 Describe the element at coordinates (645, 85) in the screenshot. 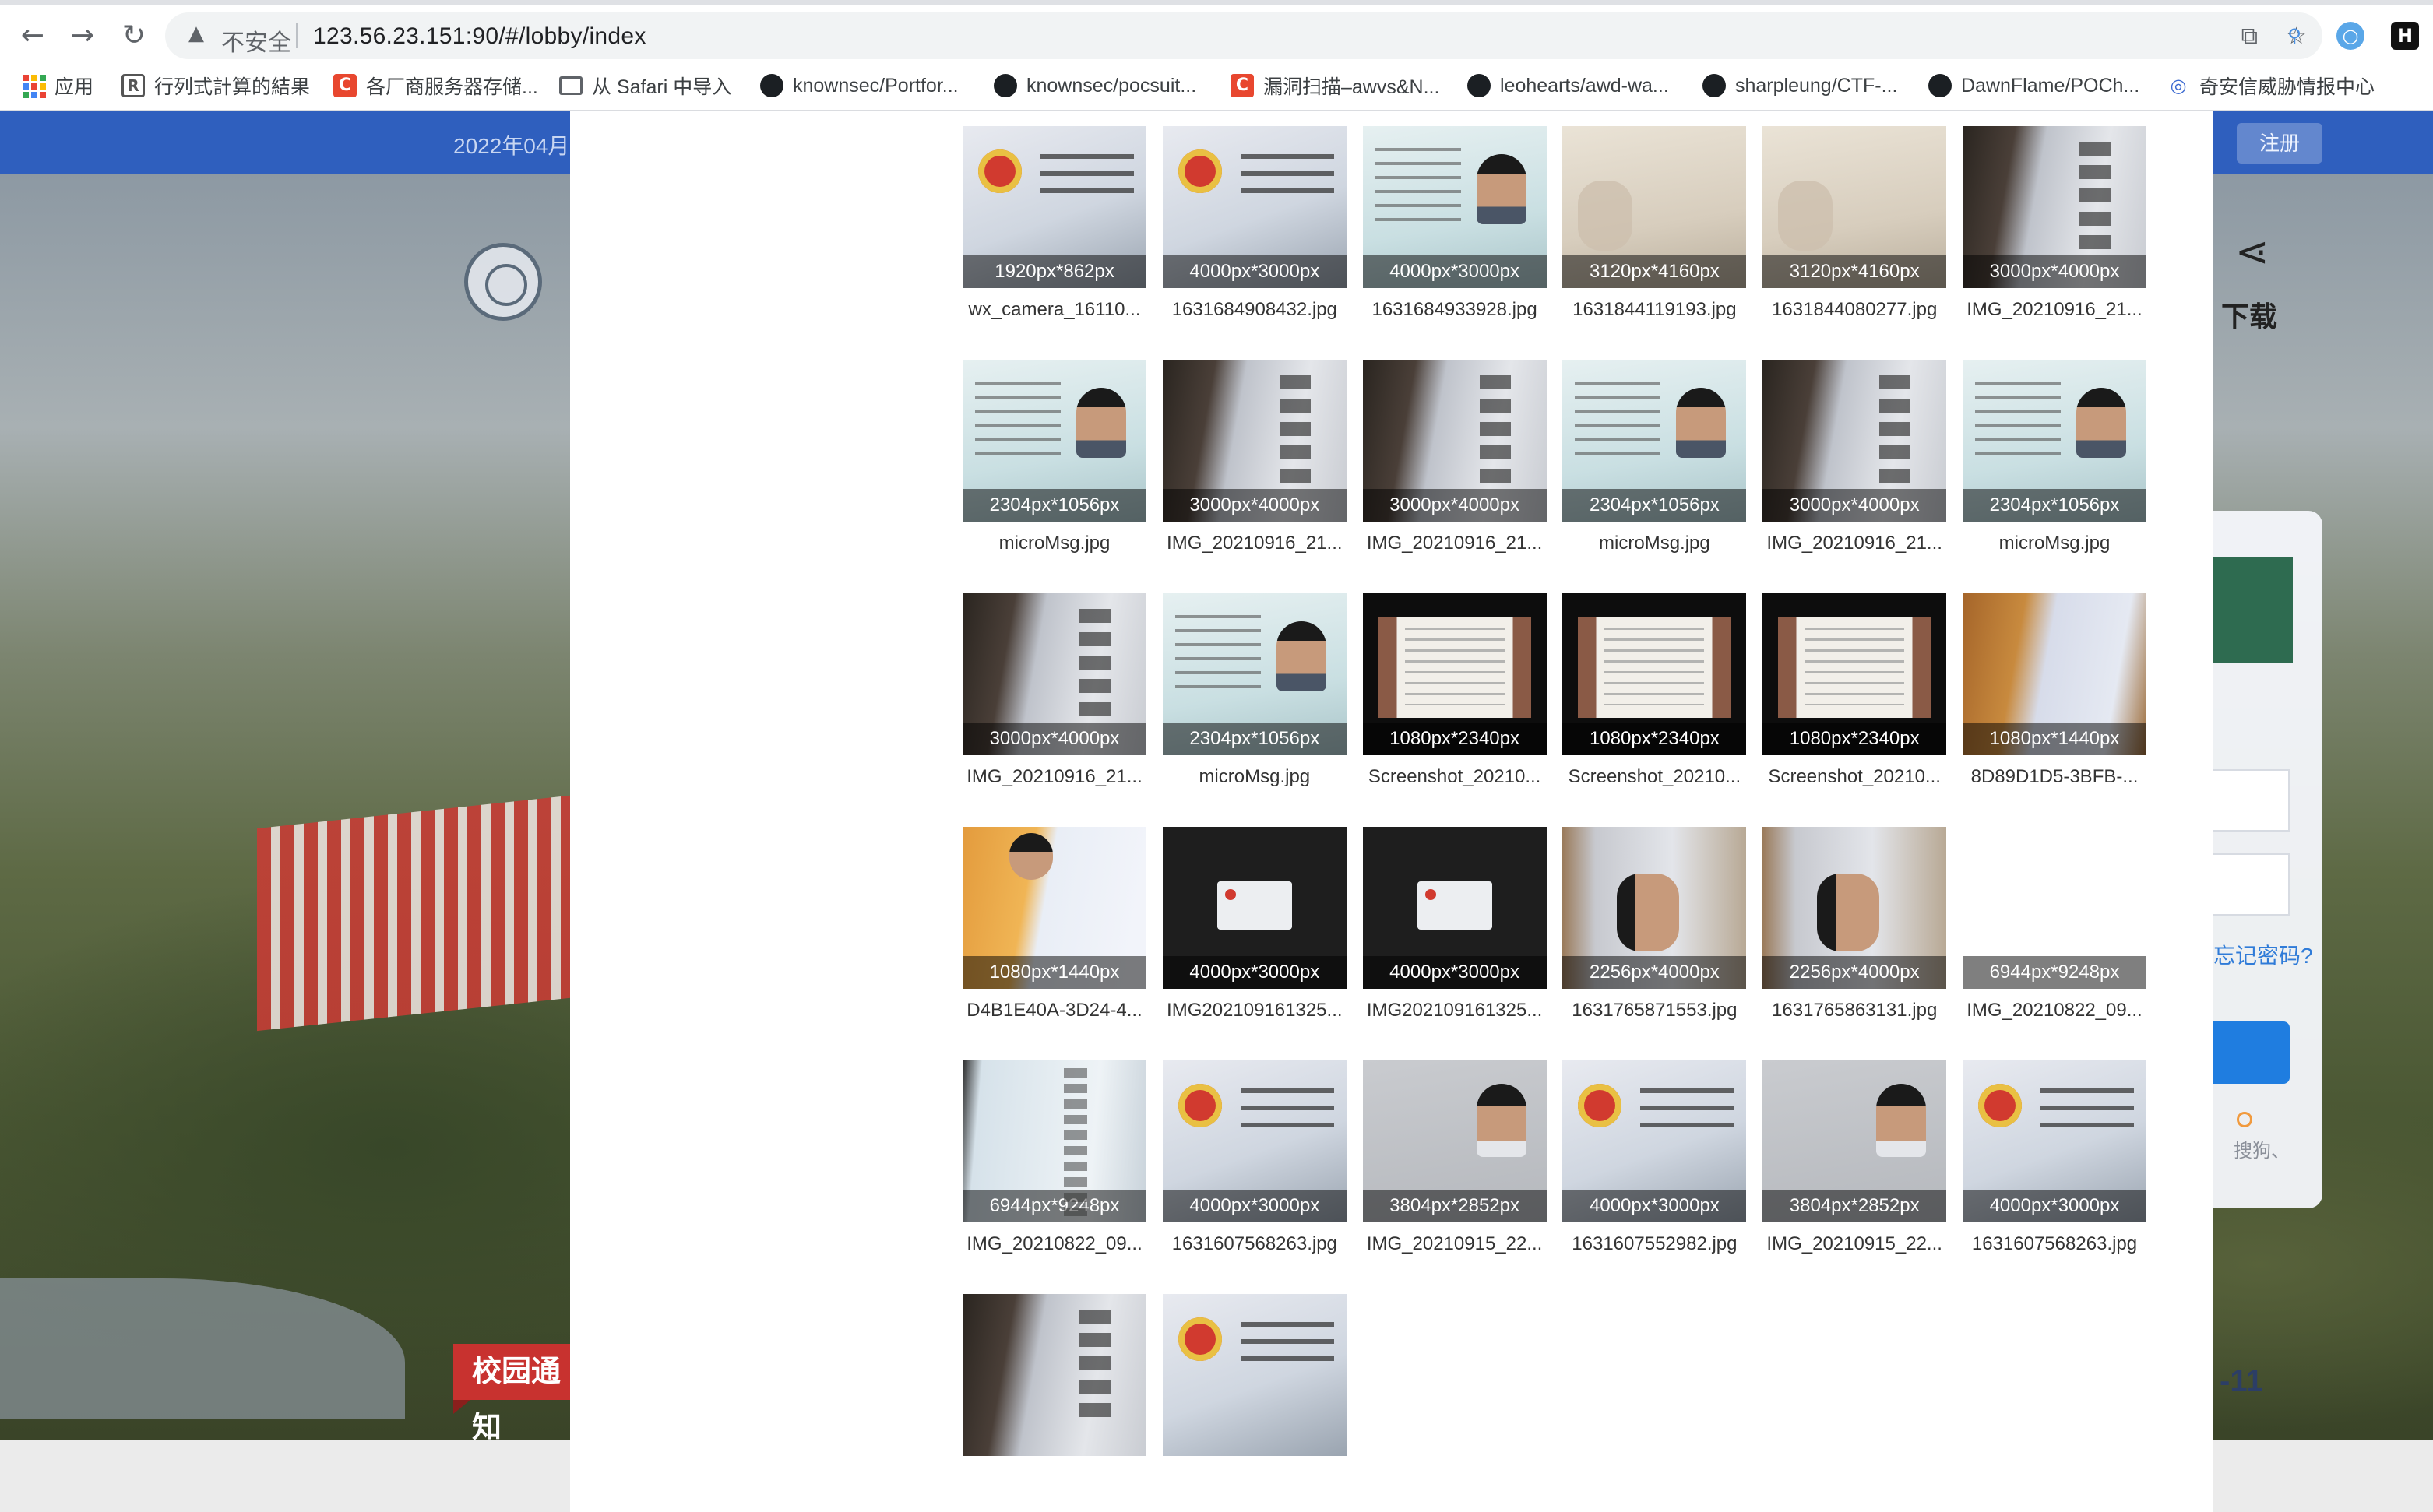

I see `bookmark-folder: 从 Safari 中导入` at that location.